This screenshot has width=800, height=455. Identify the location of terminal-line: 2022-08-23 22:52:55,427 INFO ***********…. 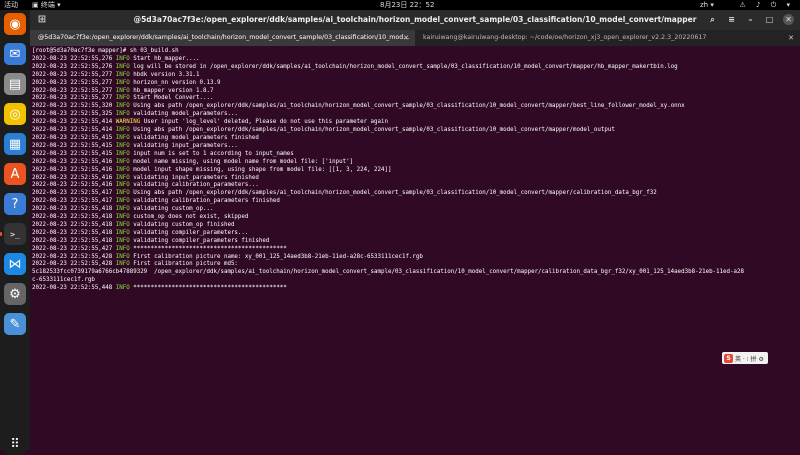
(414, 250).